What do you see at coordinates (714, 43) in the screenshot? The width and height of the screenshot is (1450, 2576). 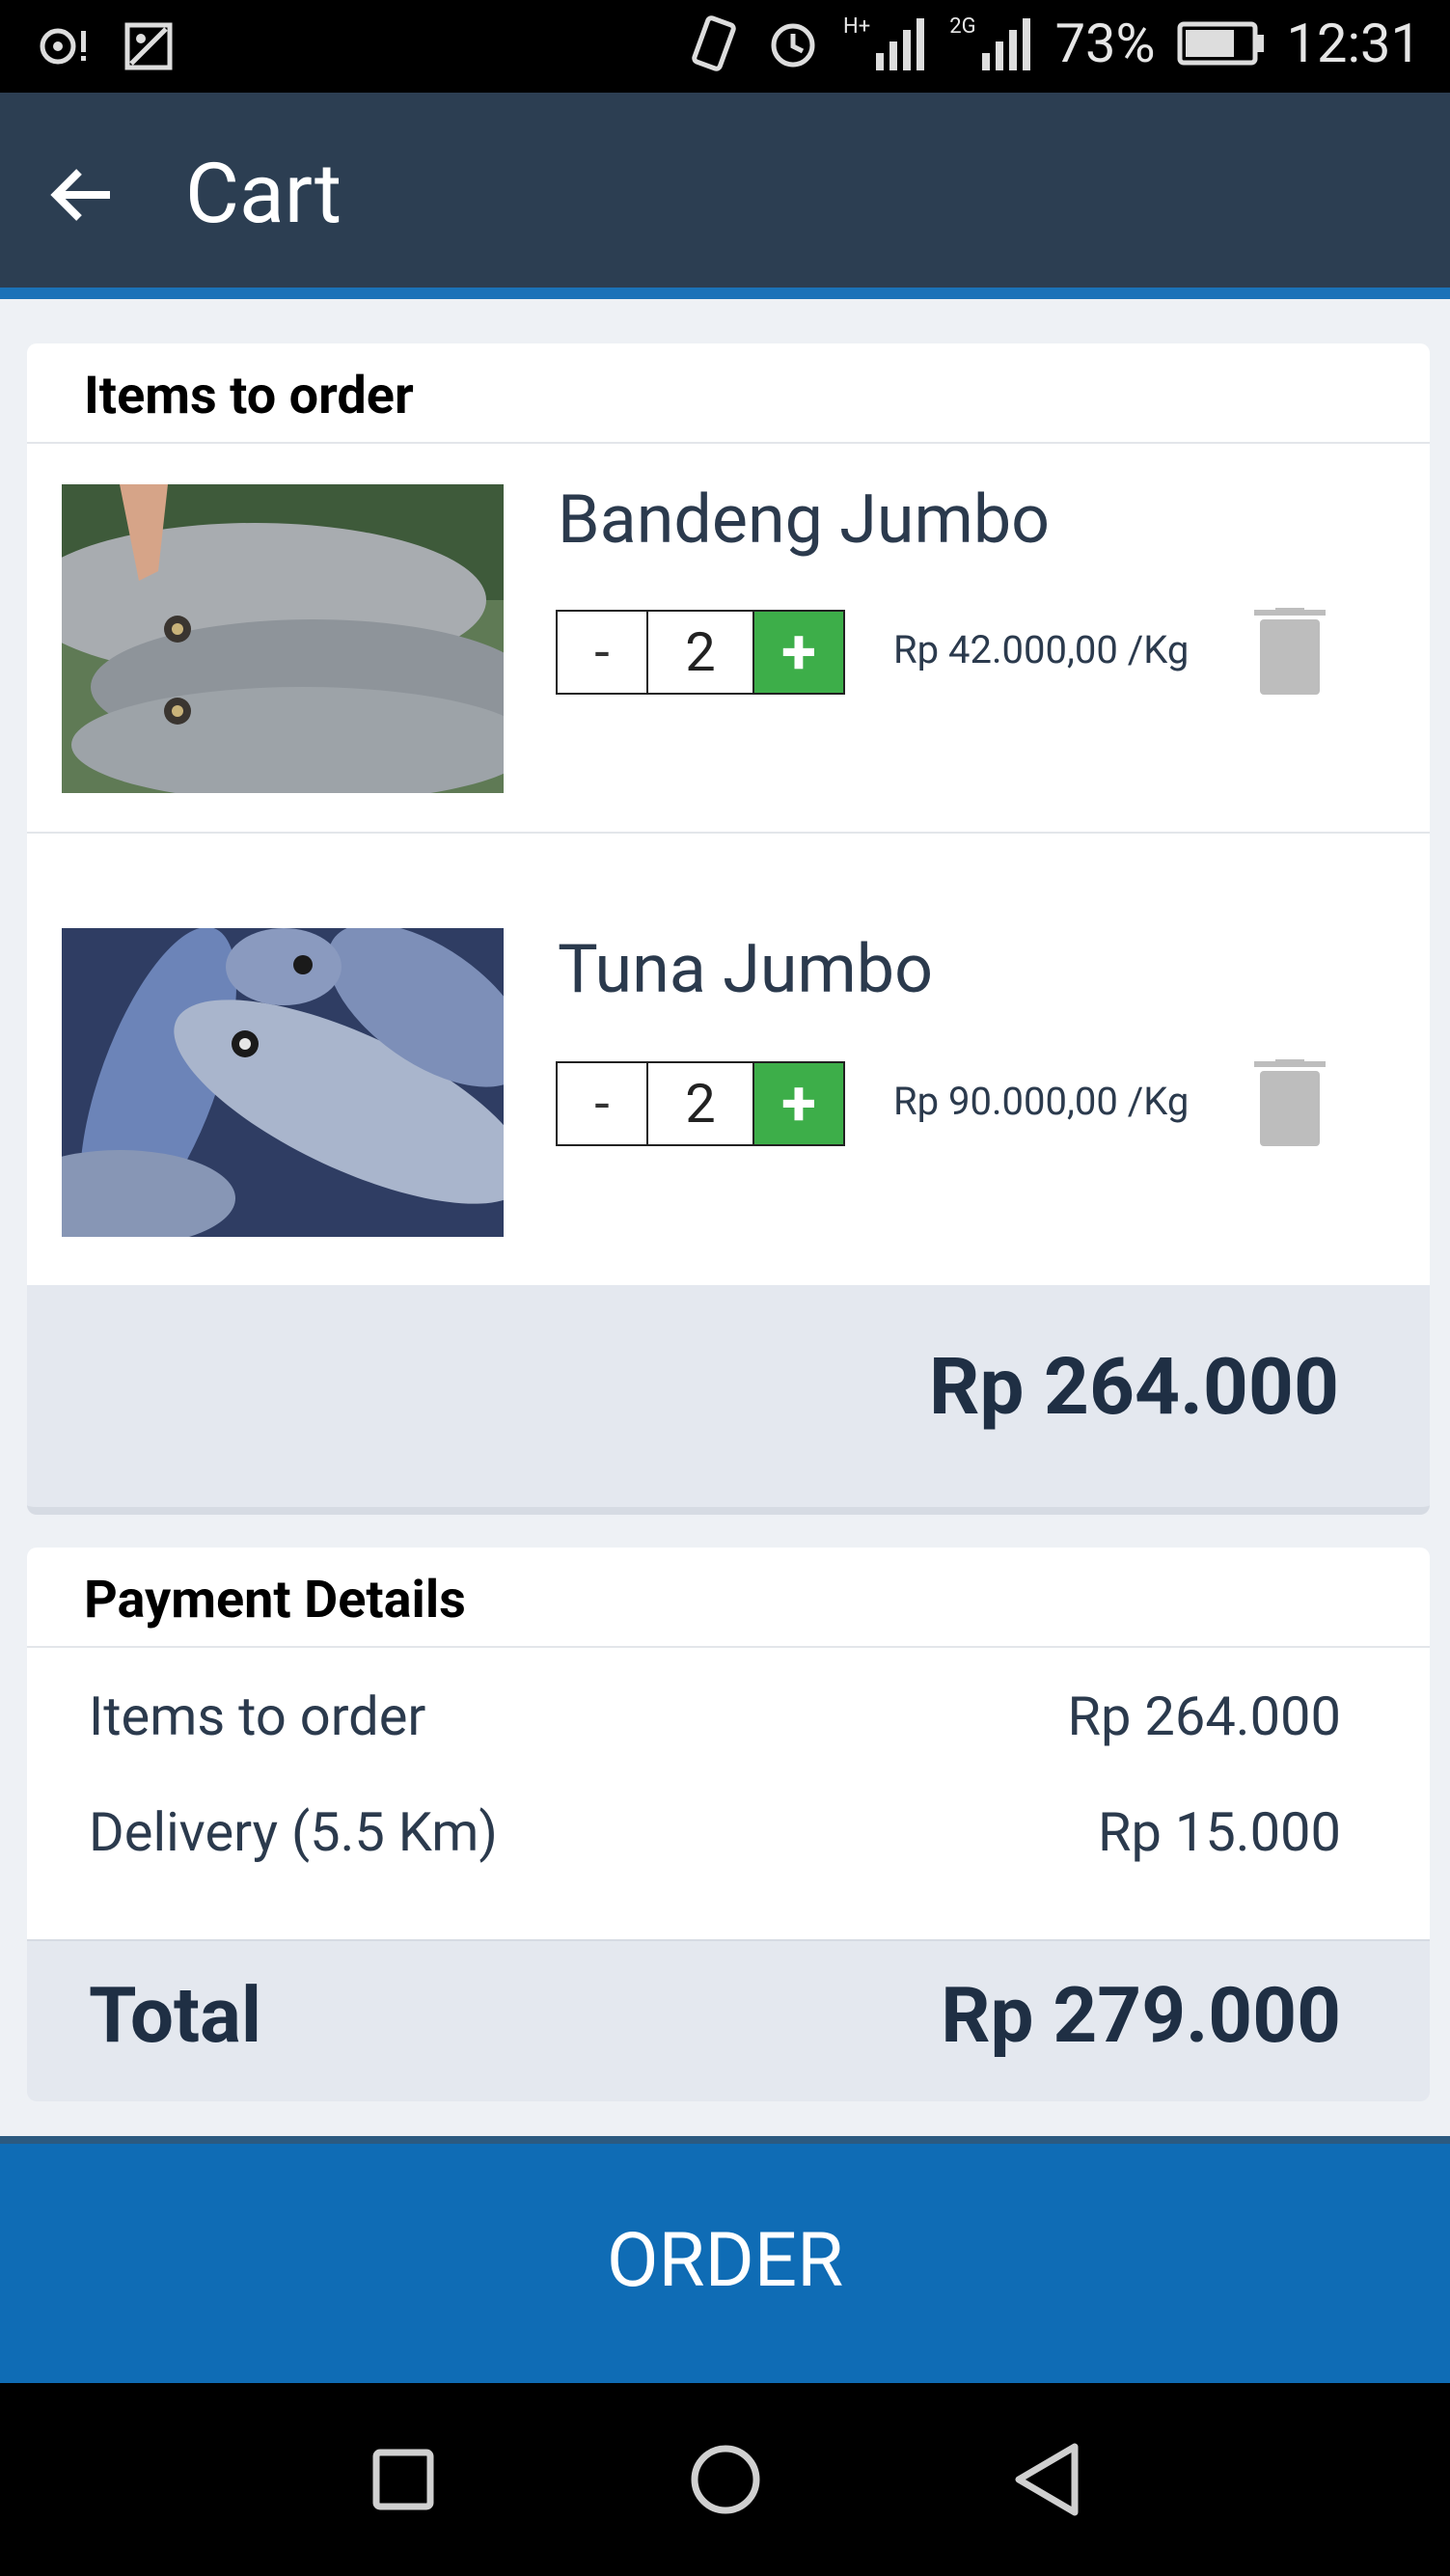 I see `vibrate-icon` at bounding box center [714, 43].